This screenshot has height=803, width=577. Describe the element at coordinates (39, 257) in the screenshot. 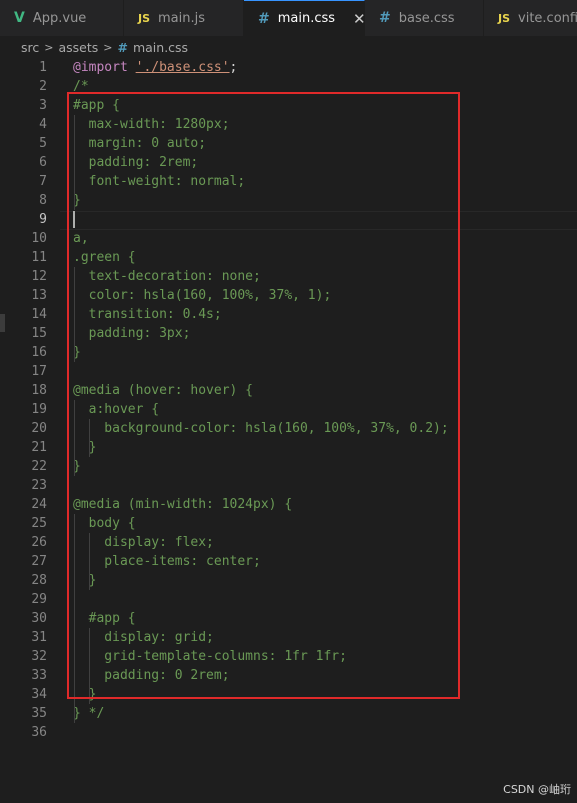

I see `line-number: 11` at that location.